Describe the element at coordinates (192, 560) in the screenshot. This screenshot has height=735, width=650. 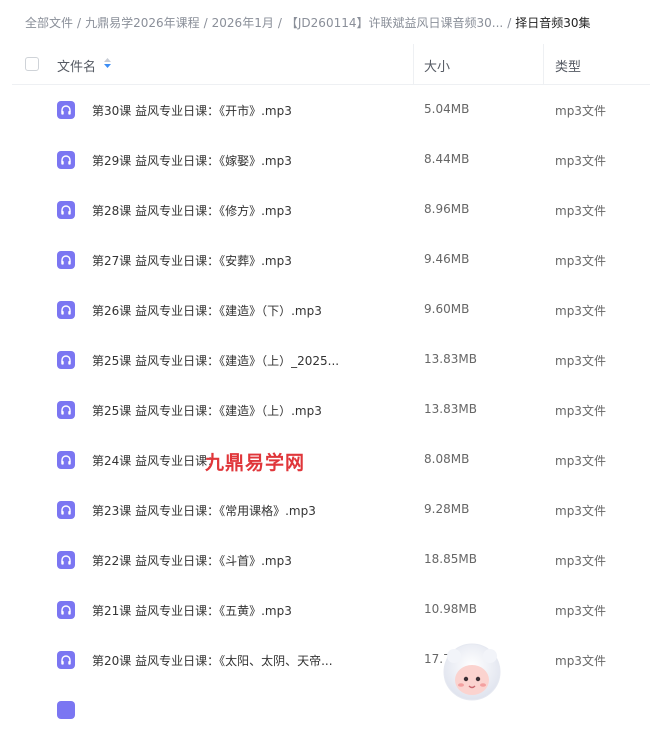
I see `file-name: 第22课 益风专业日课：《斗首》.mp3` at that location.